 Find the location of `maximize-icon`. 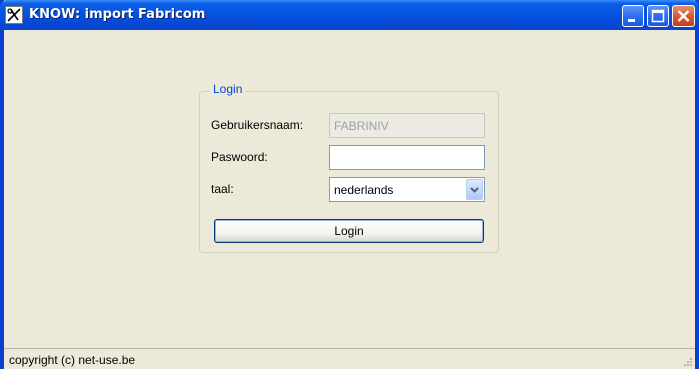

maximize-icon is located at coordinates (658, 16).